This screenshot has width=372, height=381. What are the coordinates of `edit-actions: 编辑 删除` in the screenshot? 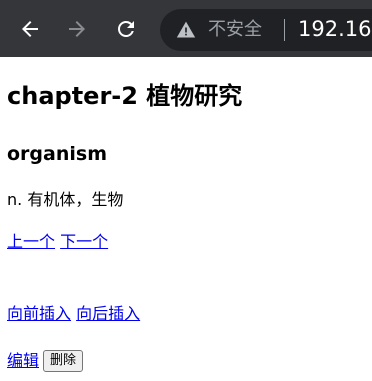 It's located at (45, 361).